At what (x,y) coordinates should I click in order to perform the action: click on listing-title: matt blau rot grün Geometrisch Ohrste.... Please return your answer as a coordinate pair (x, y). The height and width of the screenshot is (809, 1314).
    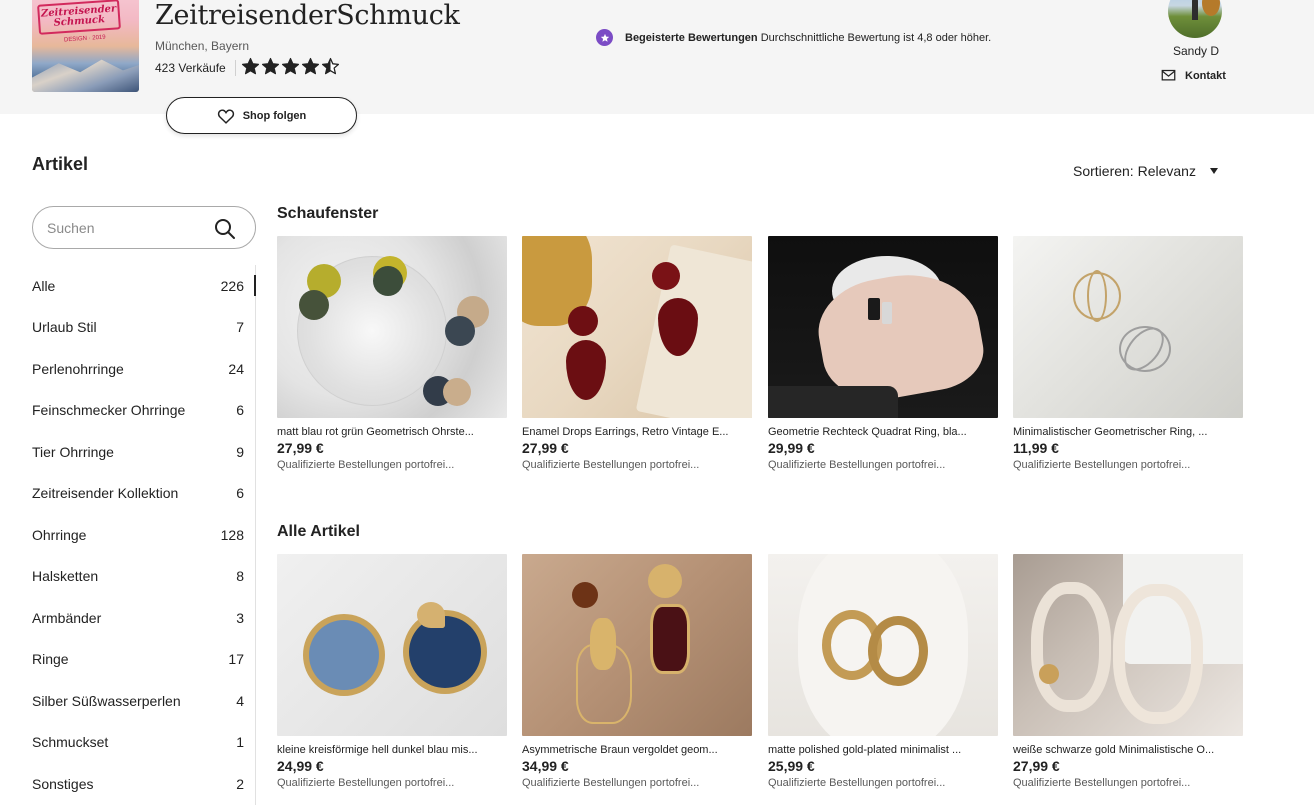
    Looking at the image, I should click on (388, 432).